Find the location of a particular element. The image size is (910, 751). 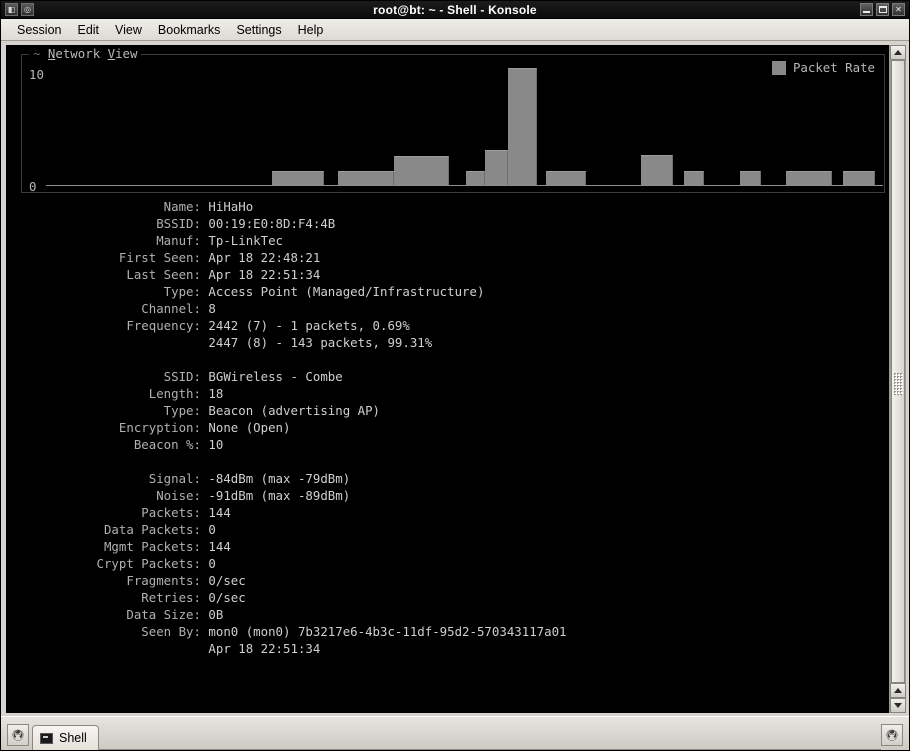

detail-value: 144 is located at coordinates (219, 512).